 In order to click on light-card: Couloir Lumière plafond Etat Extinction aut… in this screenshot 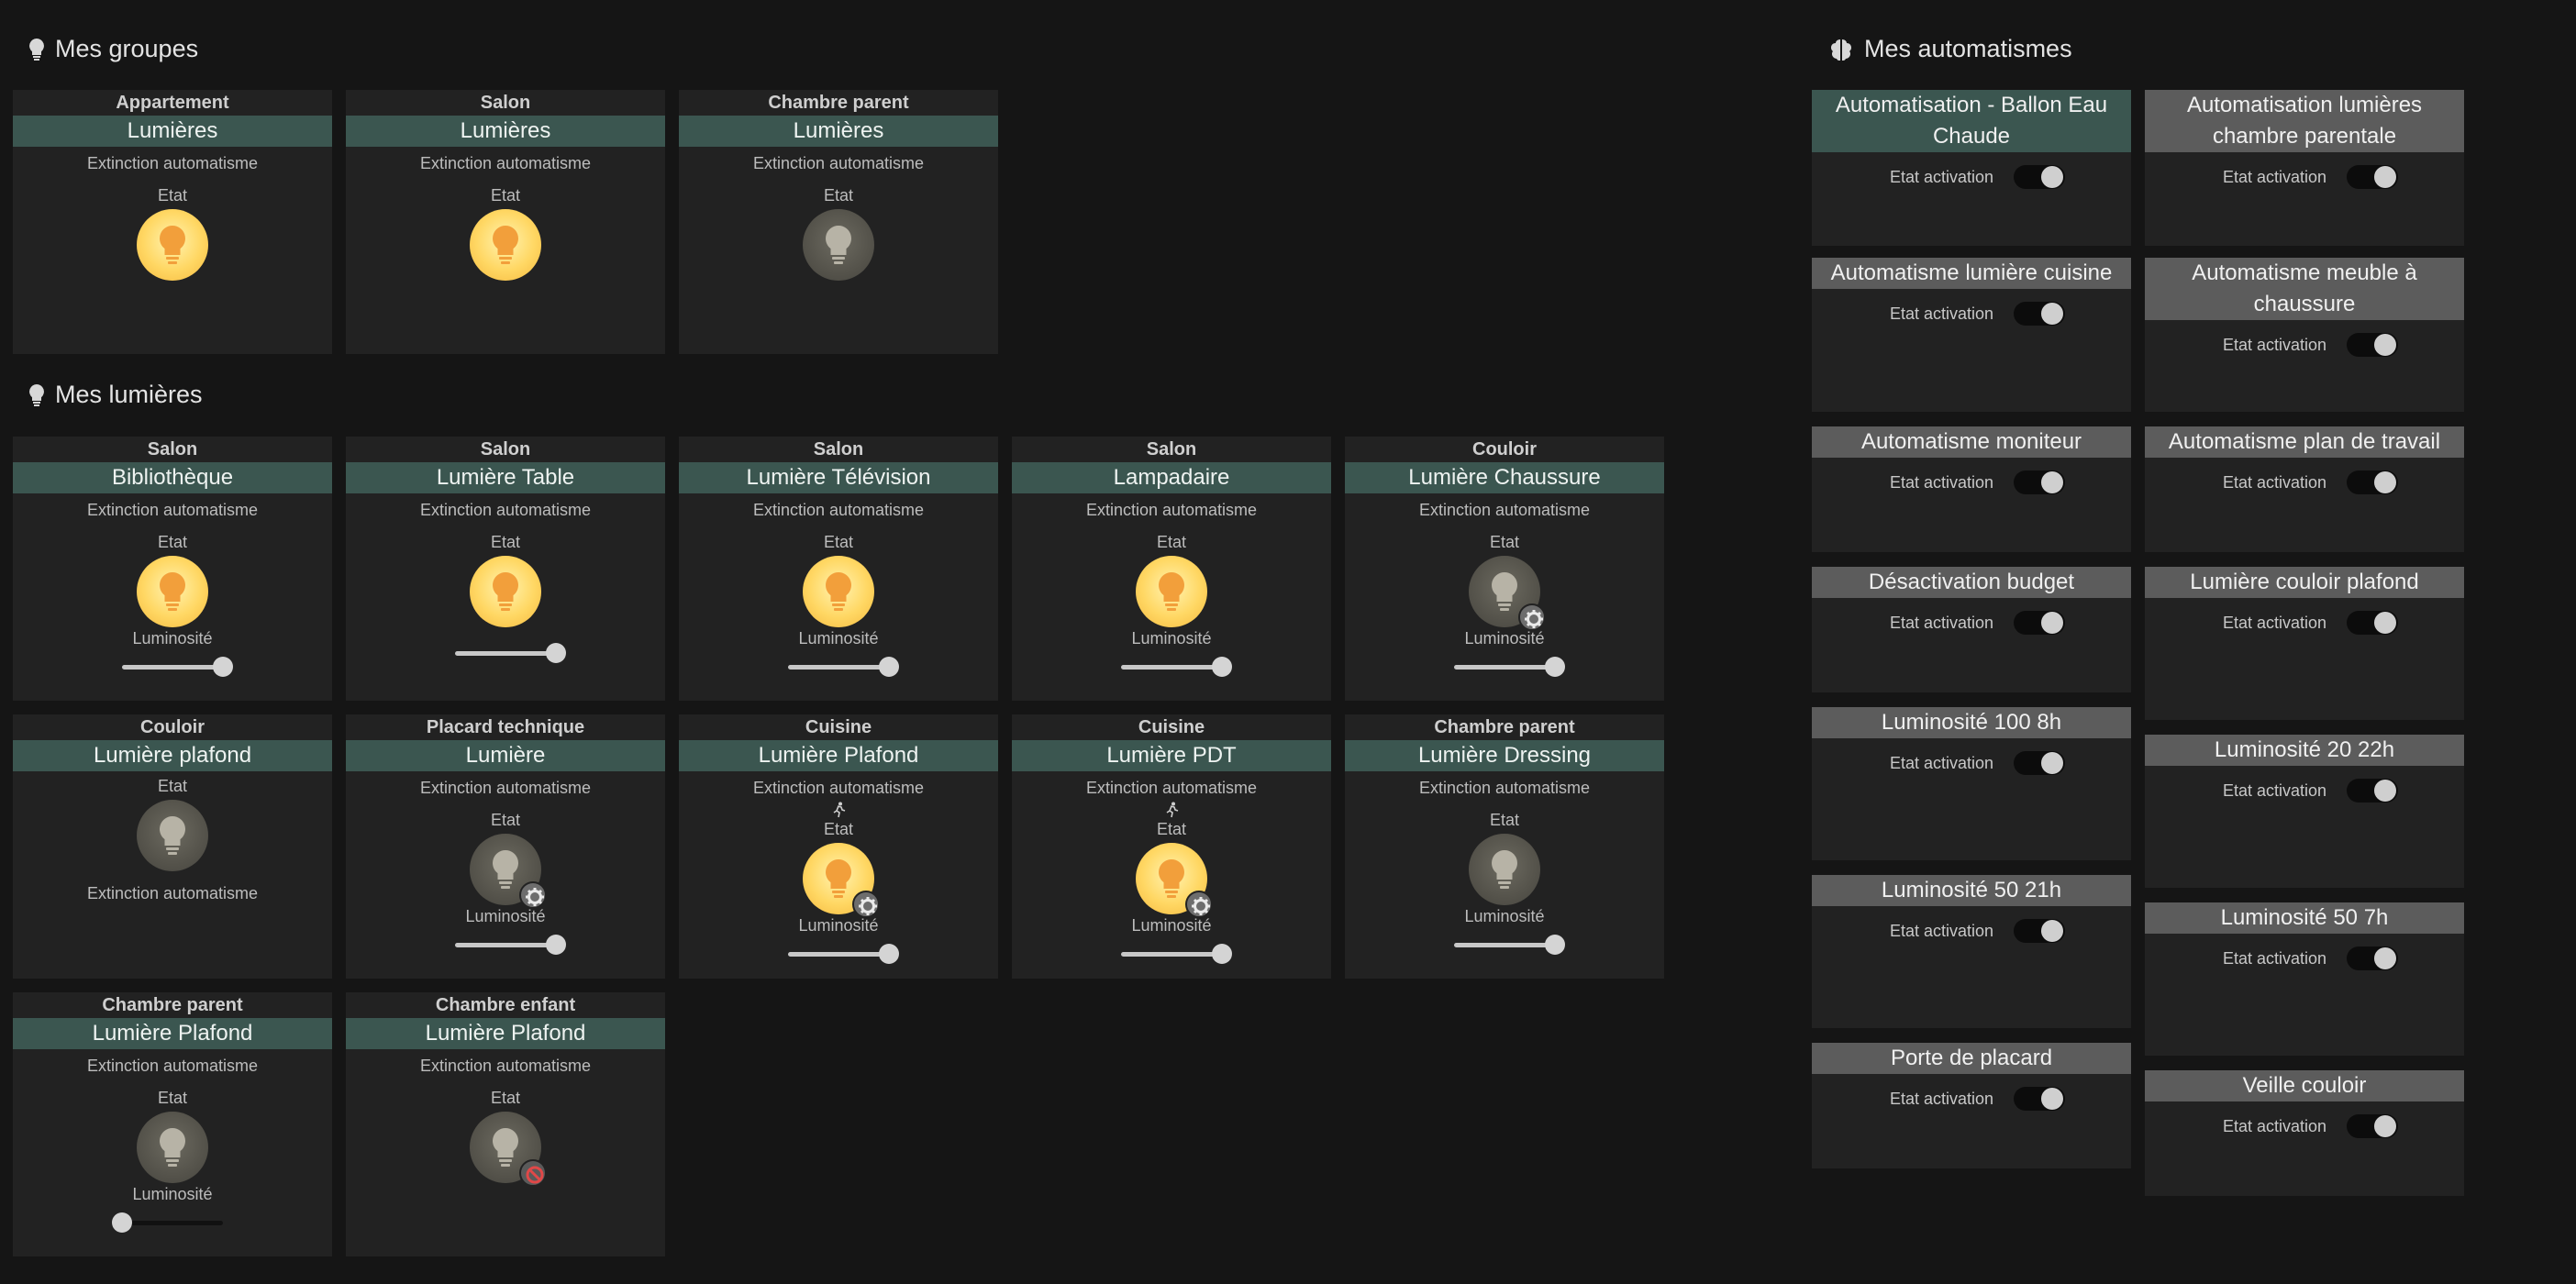, I will do `click(172, 846)`.